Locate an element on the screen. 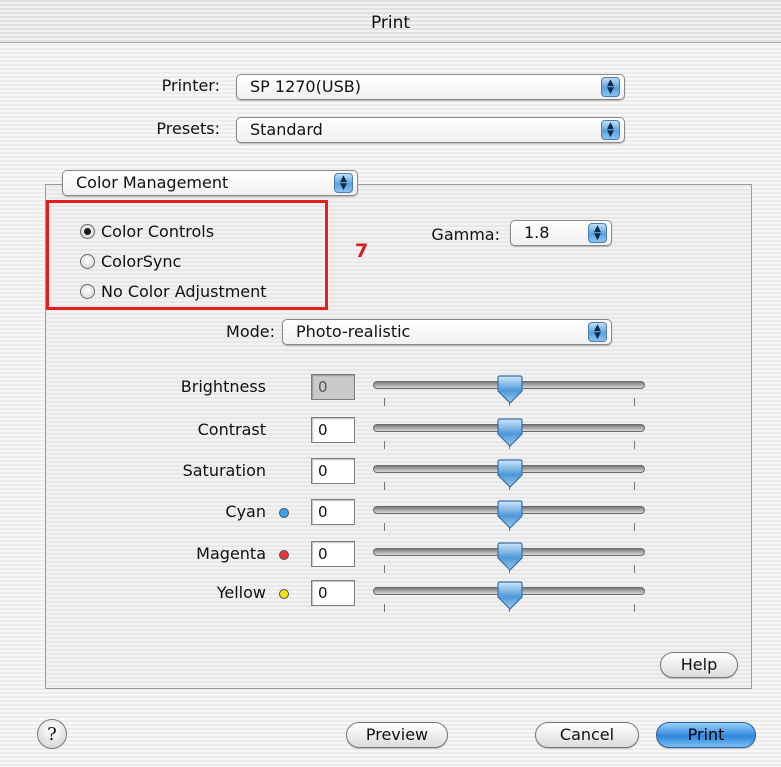  question-mark-icon: ? is located at coordinates (52, 734).